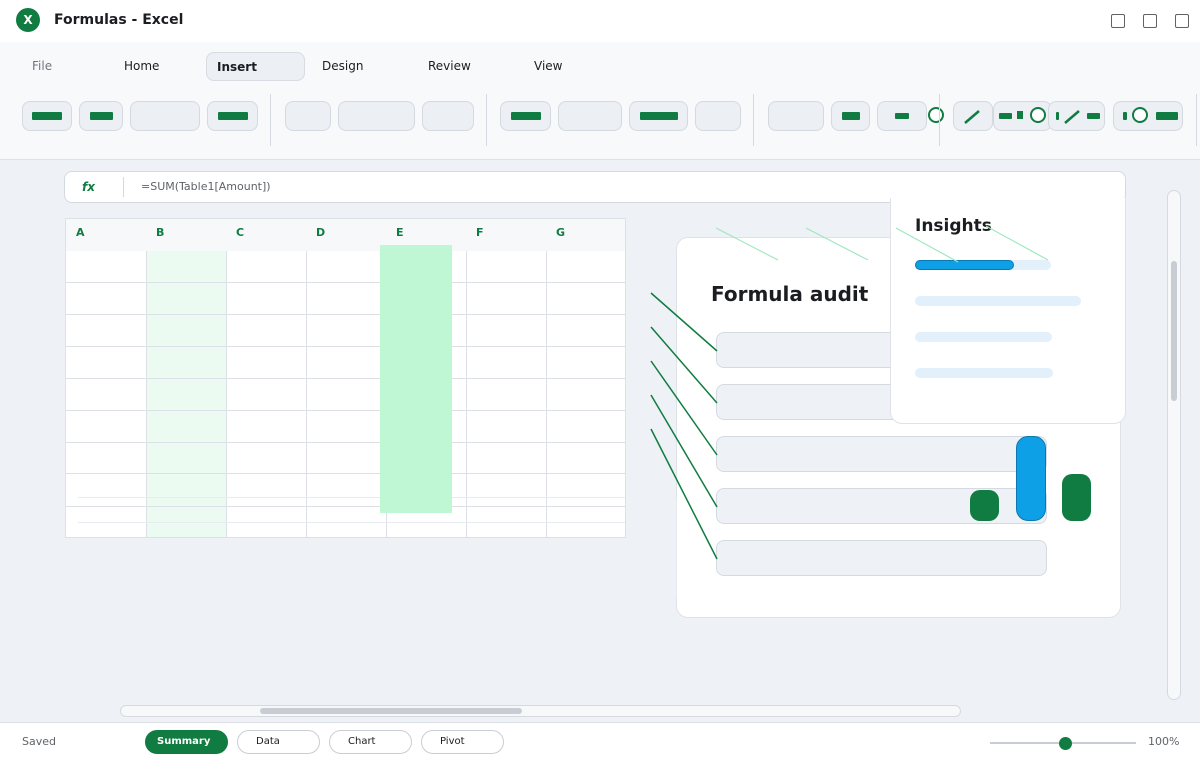  What do you see at coordinates (28, 20) in the screenshot?
I see `excel-logo-icon: X` at bounding box center [28, 20].